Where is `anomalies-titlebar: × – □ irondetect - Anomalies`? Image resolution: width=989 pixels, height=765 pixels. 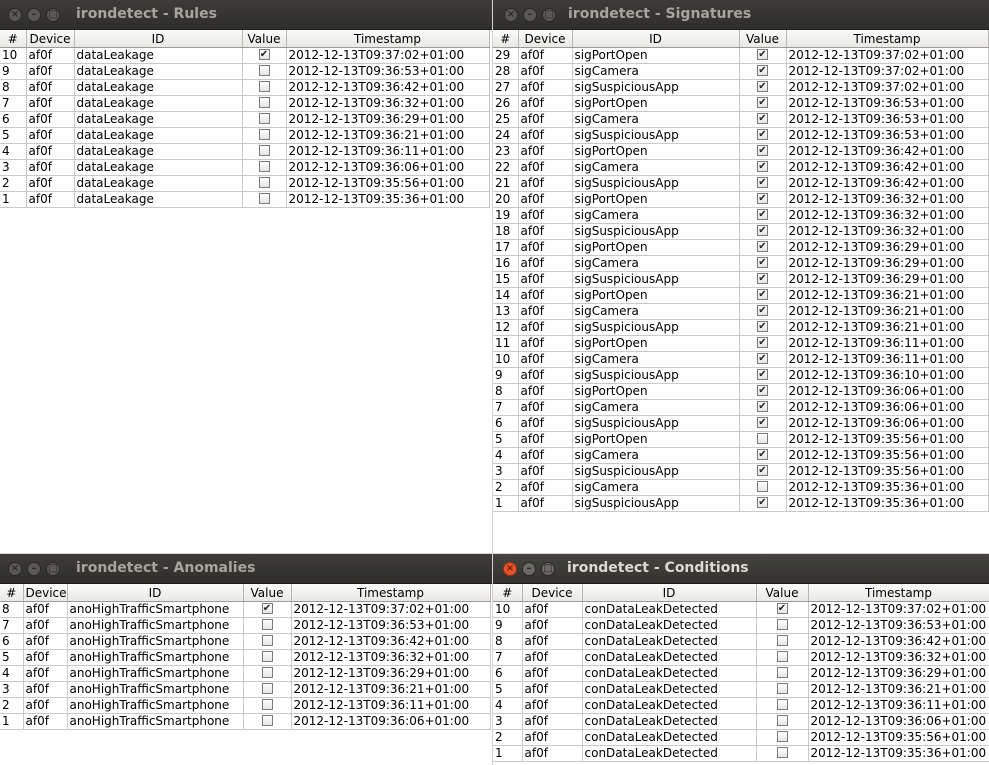 anomalies-titlebar: × – □ irondetect - Anomalies is located at coordinates (246, 569).